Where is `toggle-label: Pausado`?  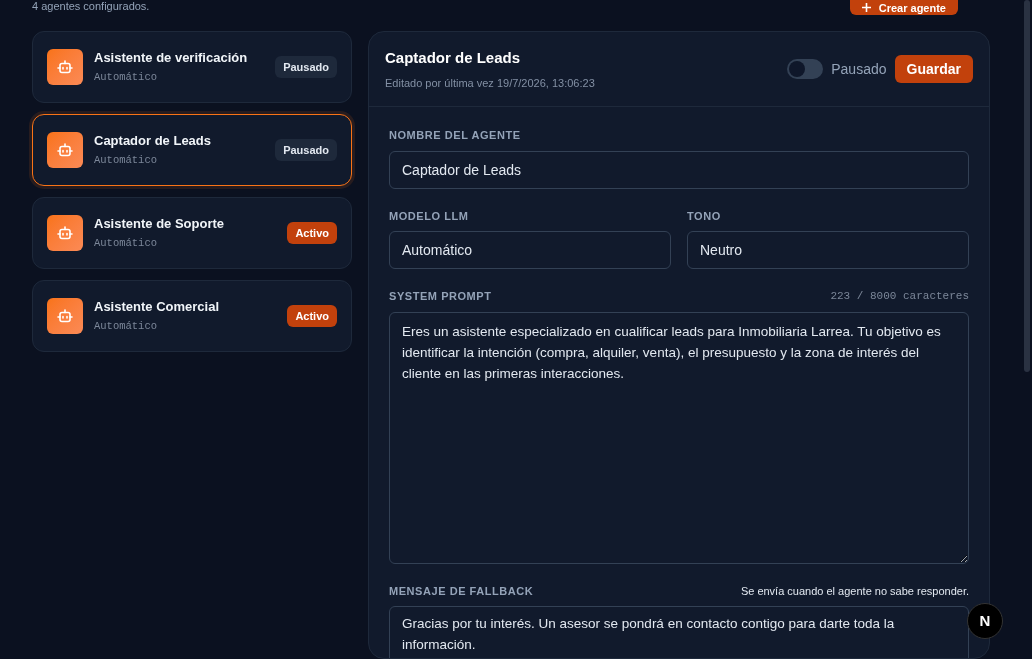 toggle-label: Pausado is located at coordinates (859, 69).